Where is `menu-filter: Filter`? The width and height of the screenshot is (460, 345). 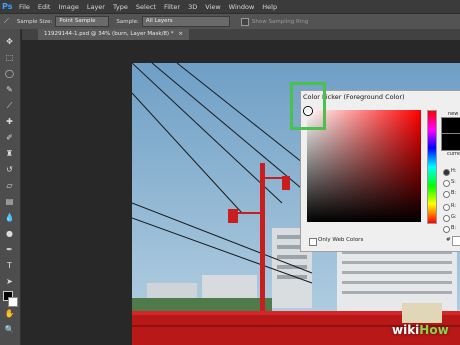 menu-filter: Filter is located at coordinates (172, 7).